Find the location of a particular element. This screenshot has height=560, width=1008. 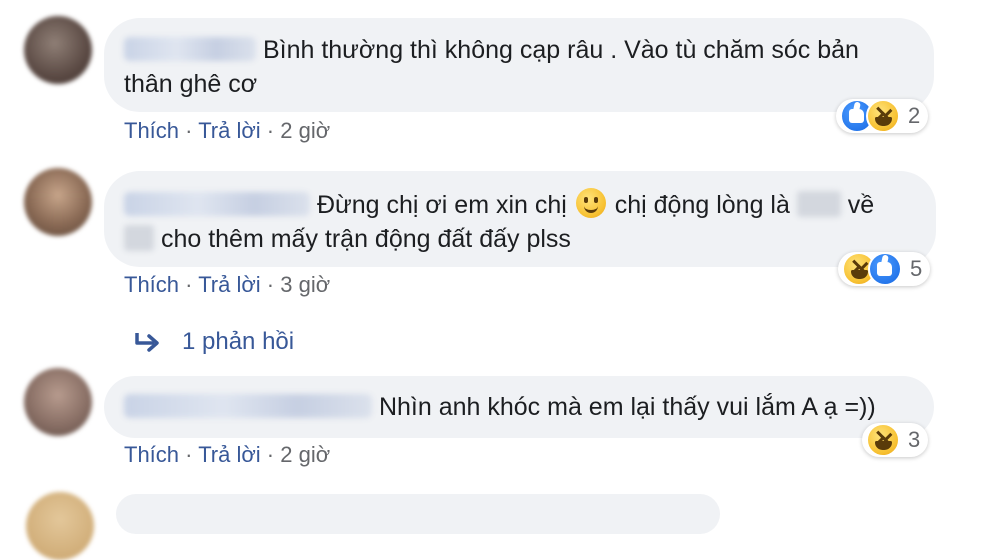

comment-text: Đừng chị ơi em xin chị is located at coordinates (441, 205).